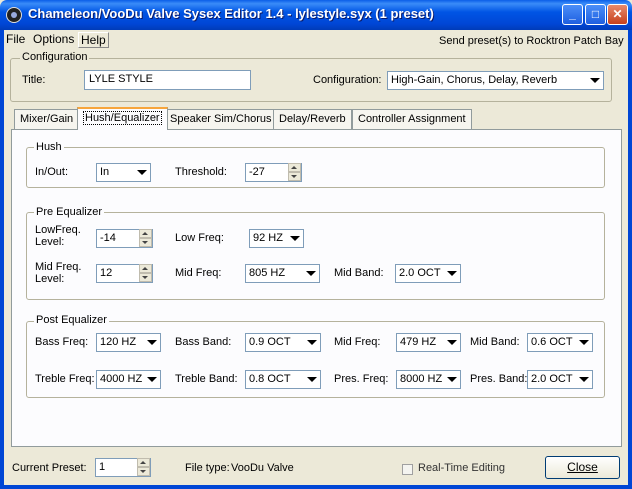 This screenshot has width=632, height=489. Describe the element at coordinates (531, 41) in the screenshot. I see `send-preset-link: Send preset(s) to Rocktron Patch Bay` at that location.